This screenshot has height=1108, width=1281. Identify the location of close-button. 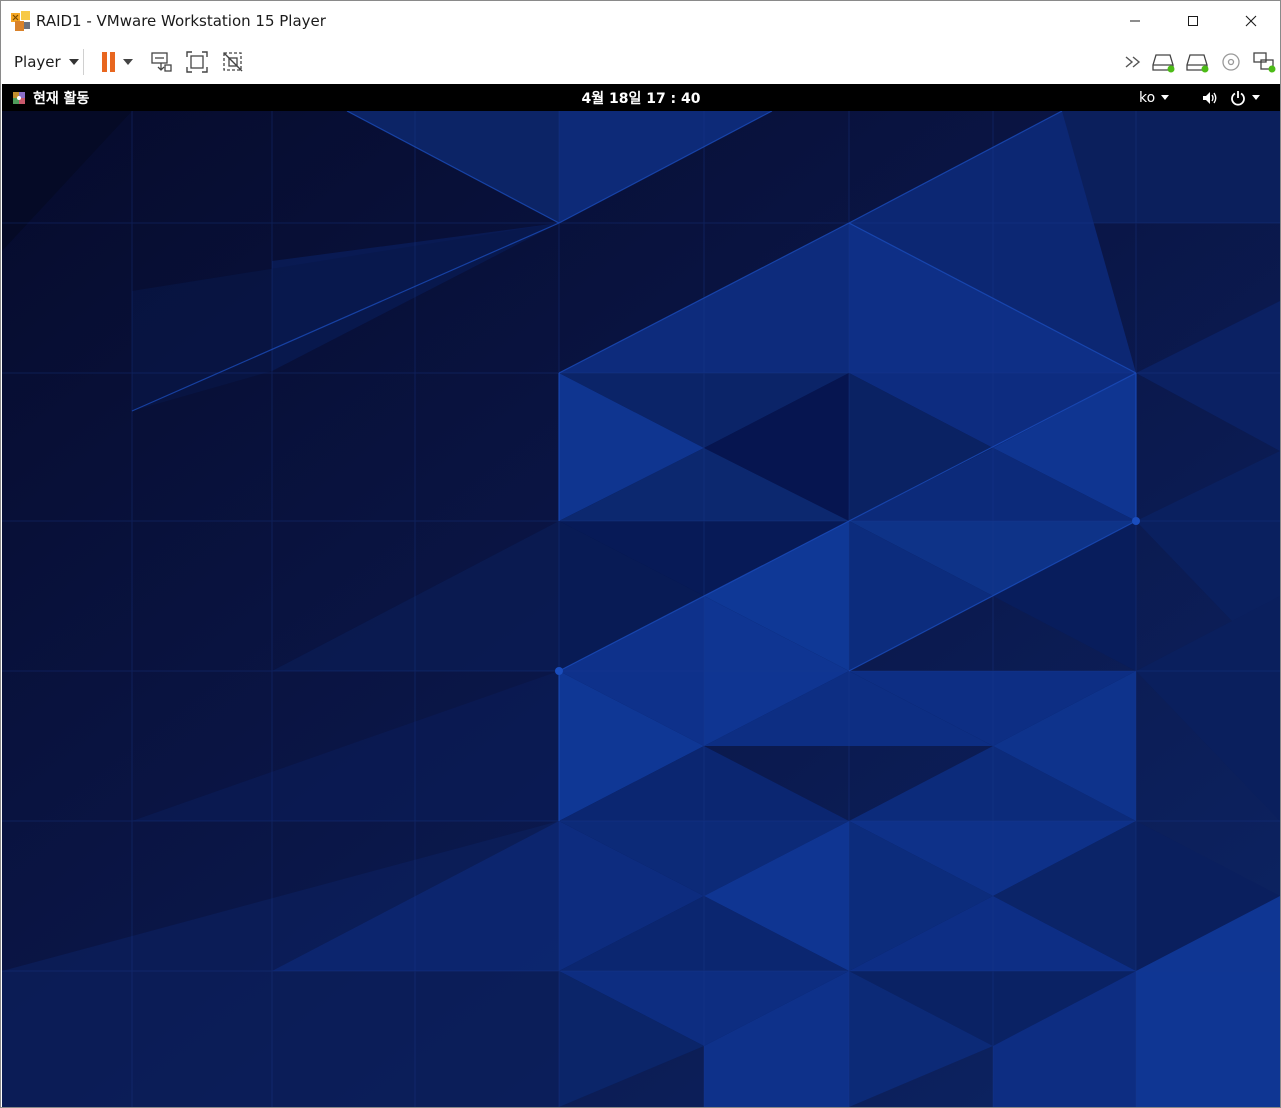
(1251, 21).